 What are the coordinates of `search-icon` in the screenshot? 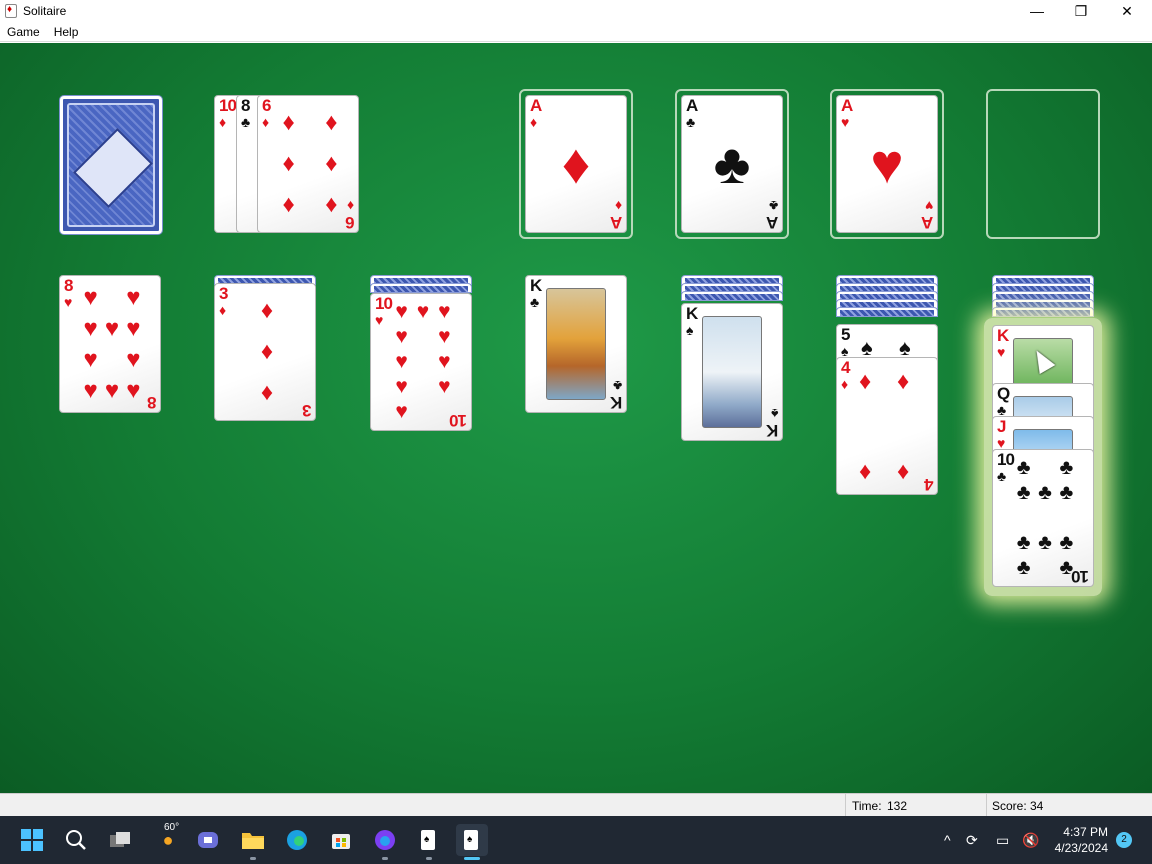 It's located at (76, 840).